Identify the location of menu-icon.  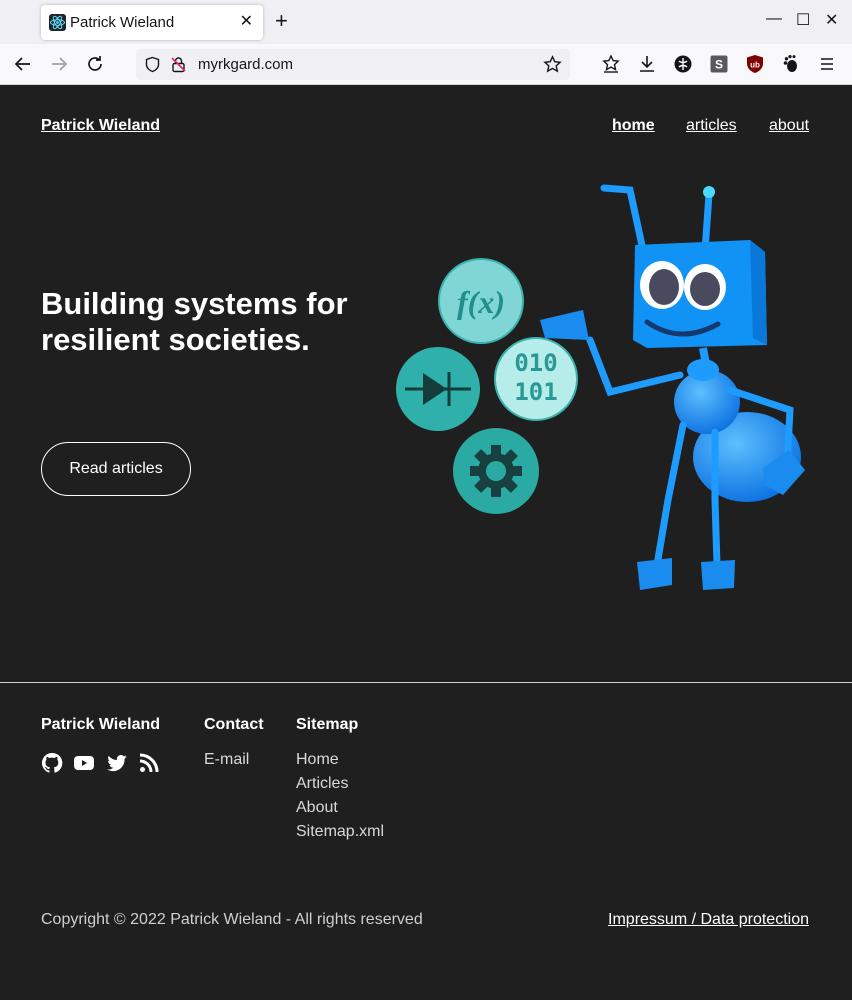
(827, 64).